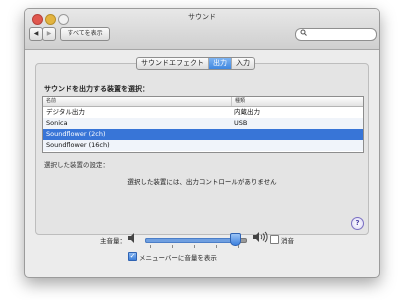  What do you see at coordinates (247, 112) in the screenshot?
I see `device-type: 内蔵出力` at bounding box center [247, 112].